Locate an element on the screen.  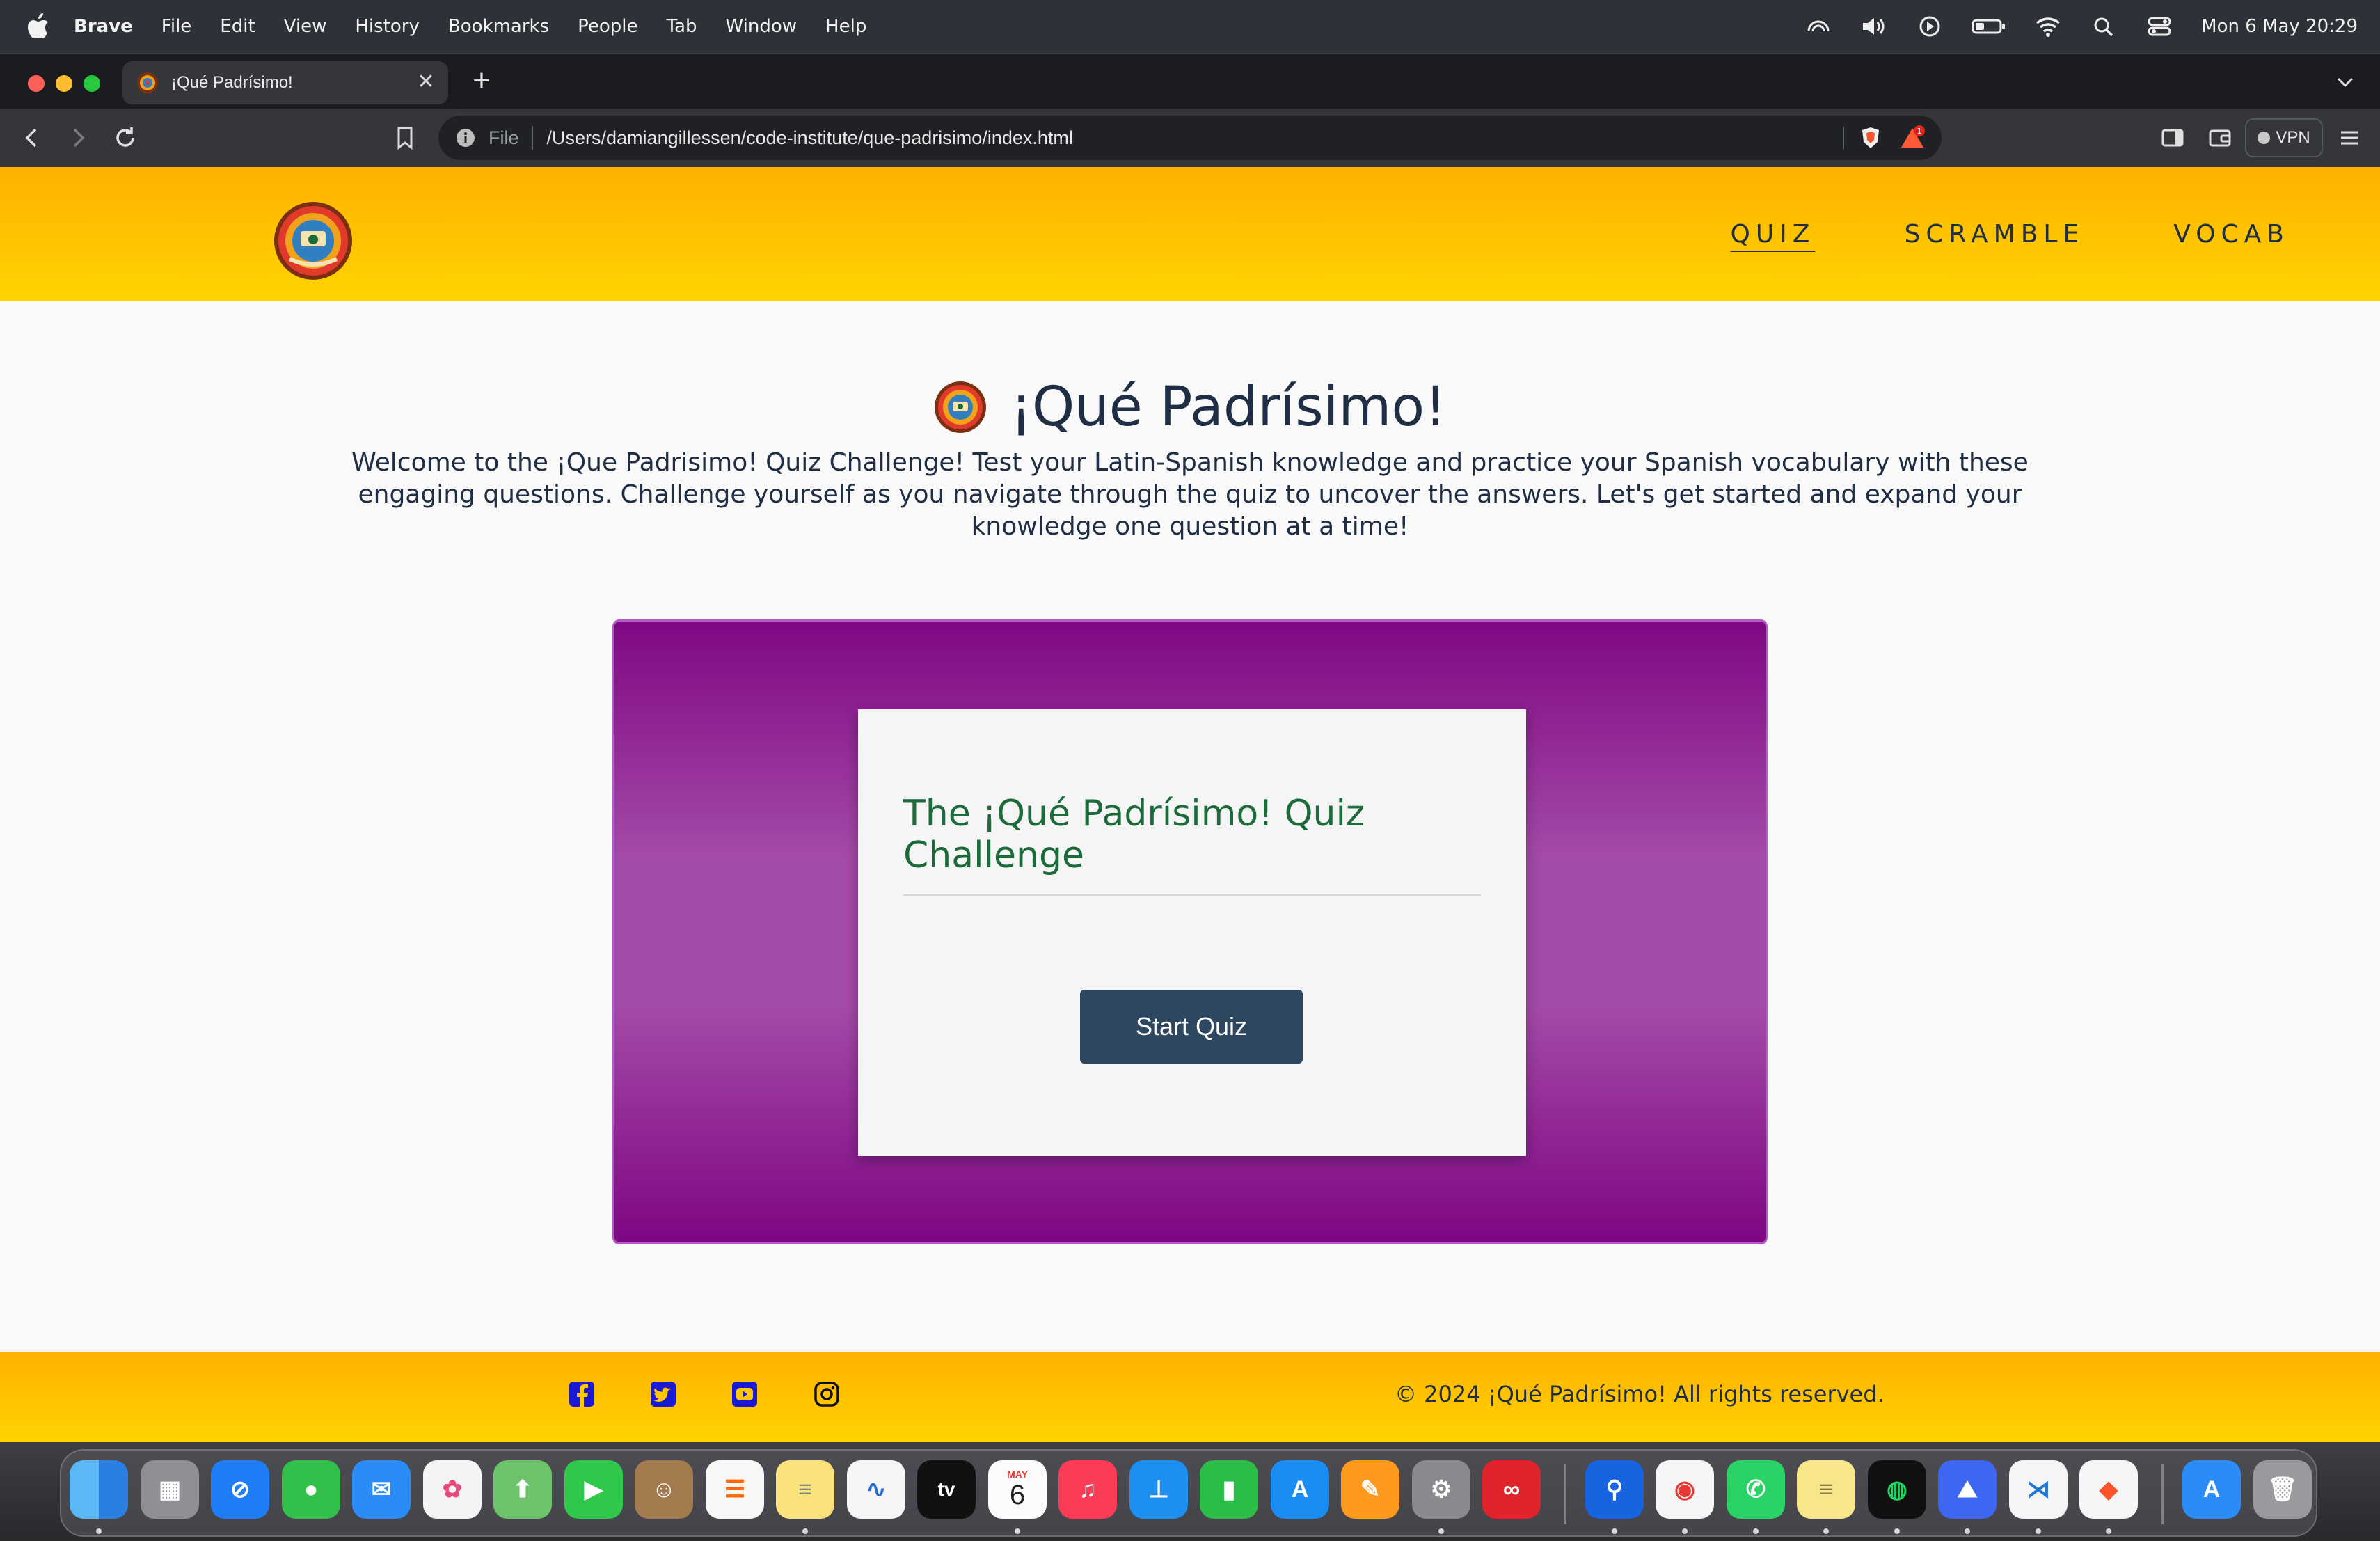
spotlight-search-icon is located at coordinates (2104, 26).